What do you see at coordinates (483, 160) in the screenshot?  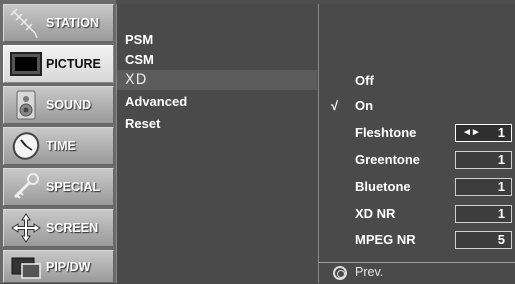 I see `greentone-value: 1` at bounding box center [483, 160].